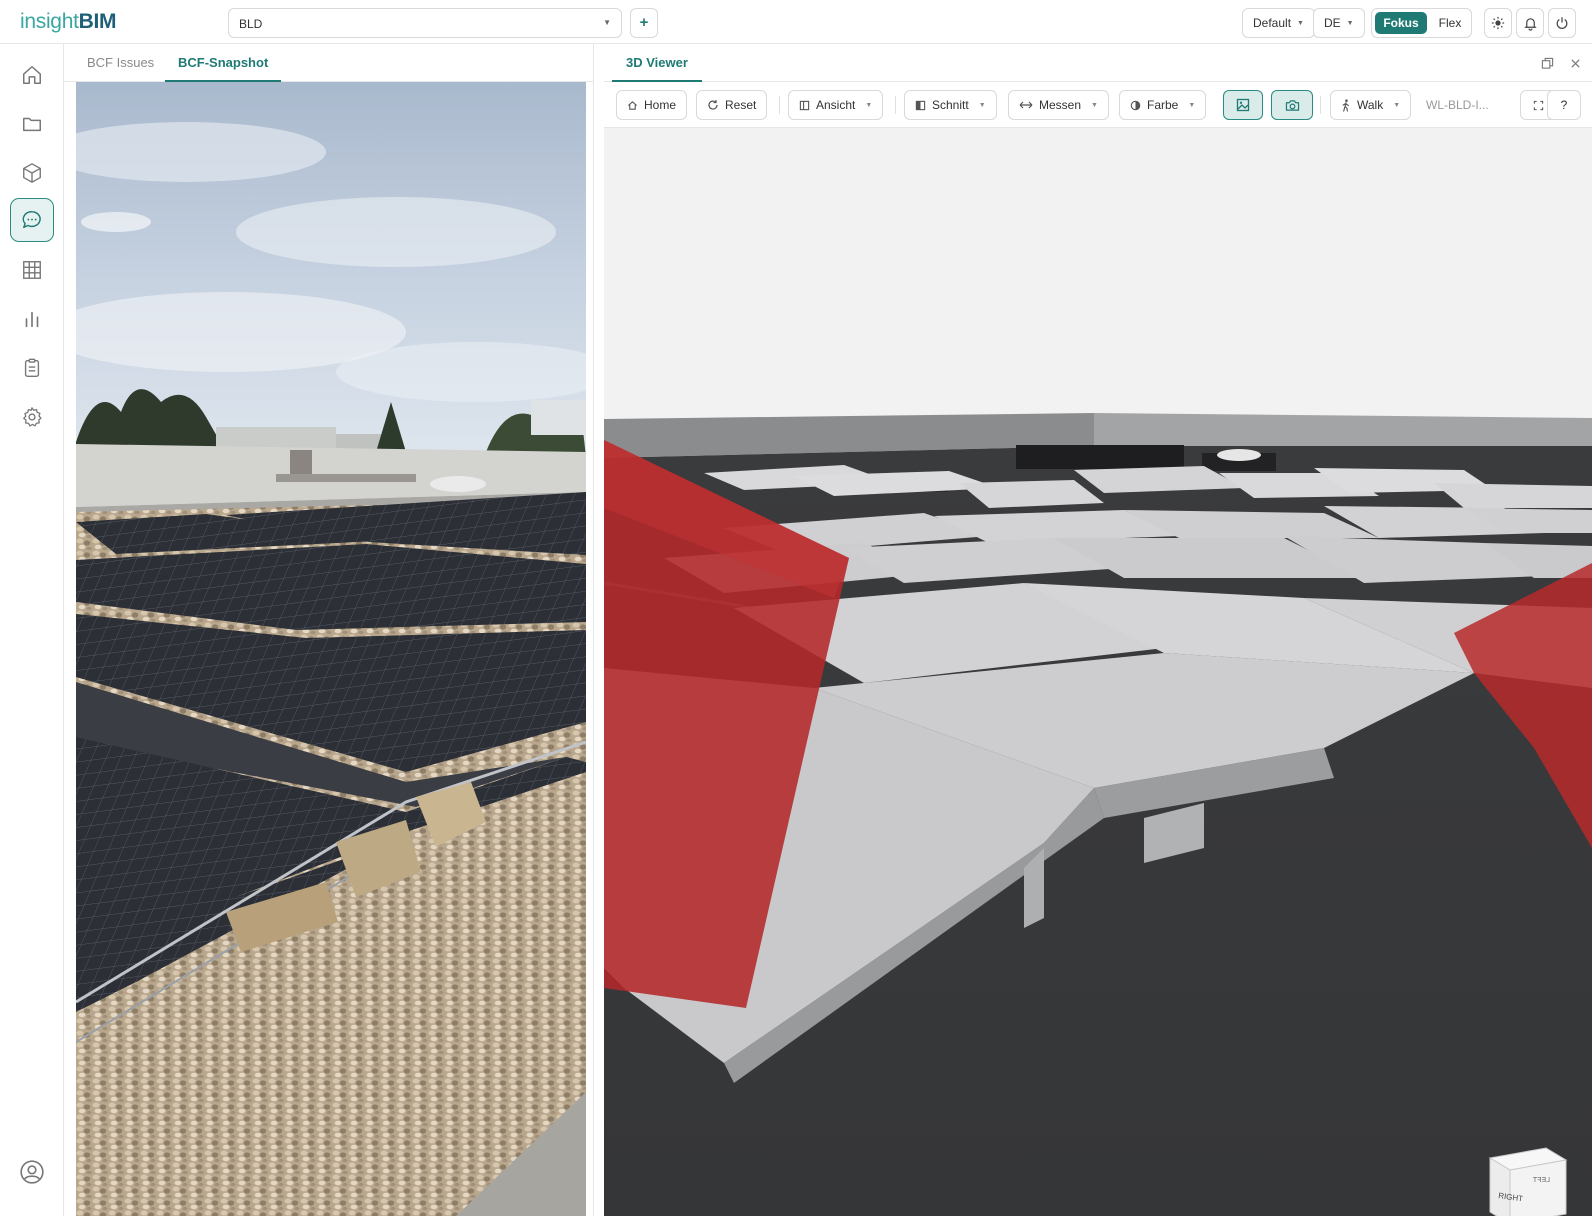 This screenshot has width=1592, height=1216. I want to click on clipboard-icon, so click(32, 367).